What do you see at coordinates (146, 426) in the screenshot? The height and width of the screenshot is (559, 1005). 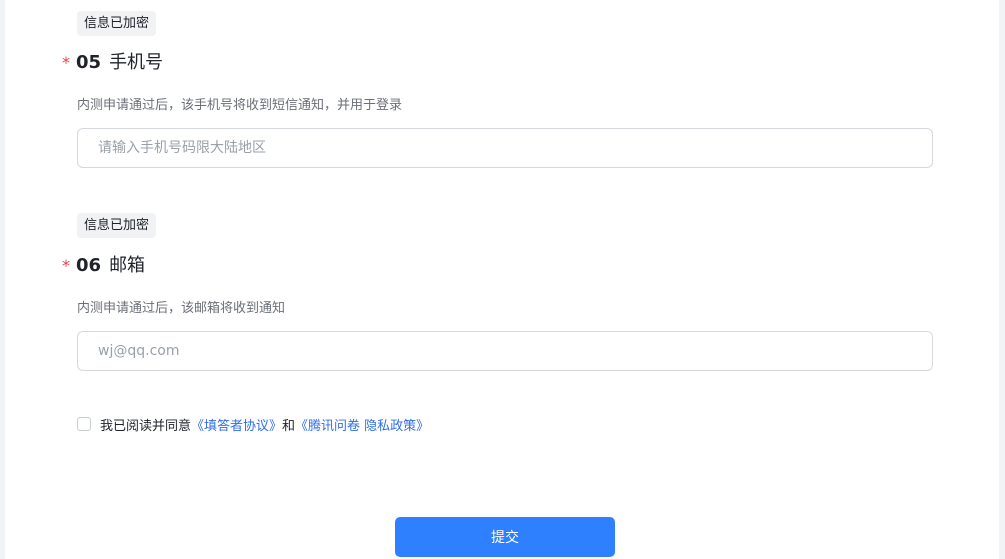 I see `agreement-text: 我已阅读并同意` at bounding box center [146, 426].